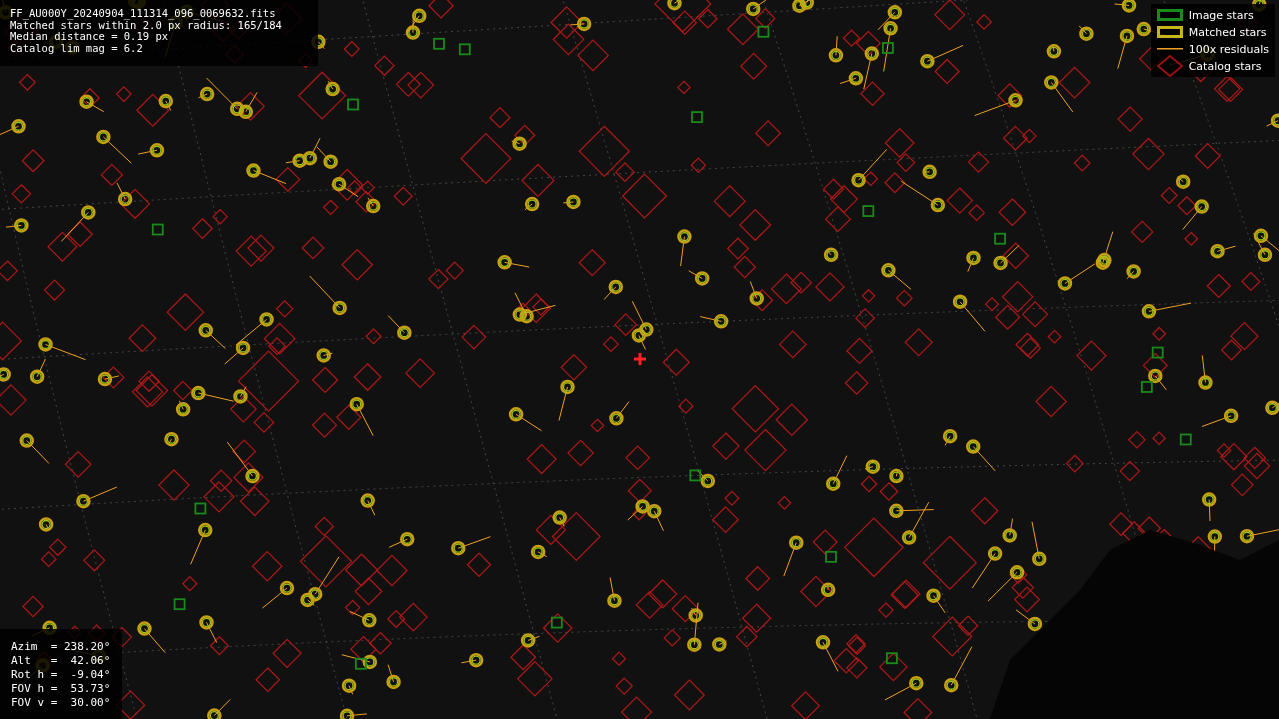 This screenshot has width=1279, height=719. What do you see at coordinates (61, 689) in the screenshot?
I see `pointing-text: FOV h = 53.73°` at bounding box center [61, 689].